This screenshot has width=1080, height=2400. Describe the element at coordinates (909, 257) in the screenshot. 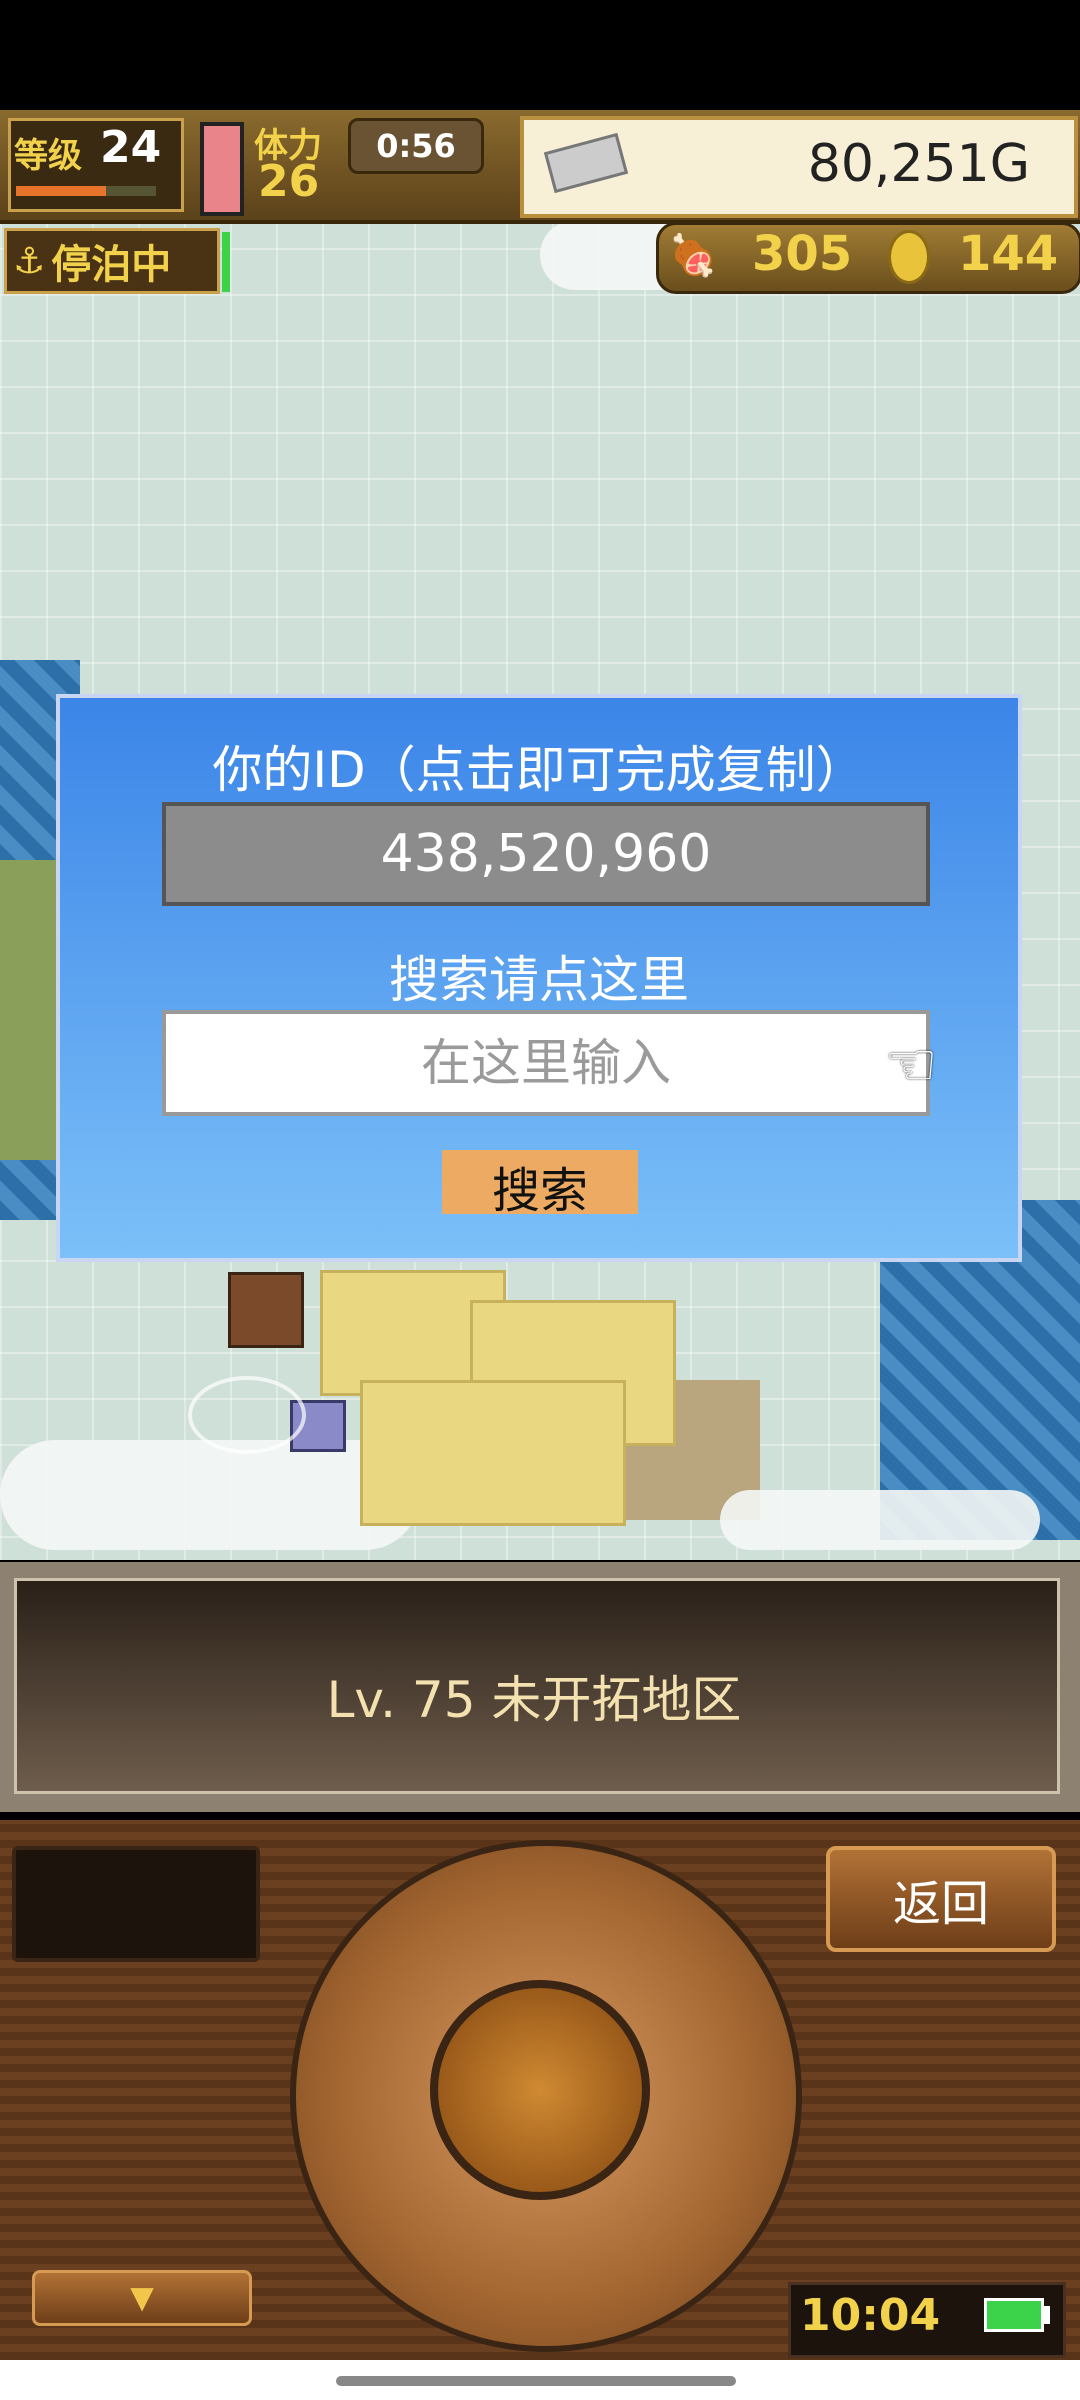

I see `coin-icon` at that location.